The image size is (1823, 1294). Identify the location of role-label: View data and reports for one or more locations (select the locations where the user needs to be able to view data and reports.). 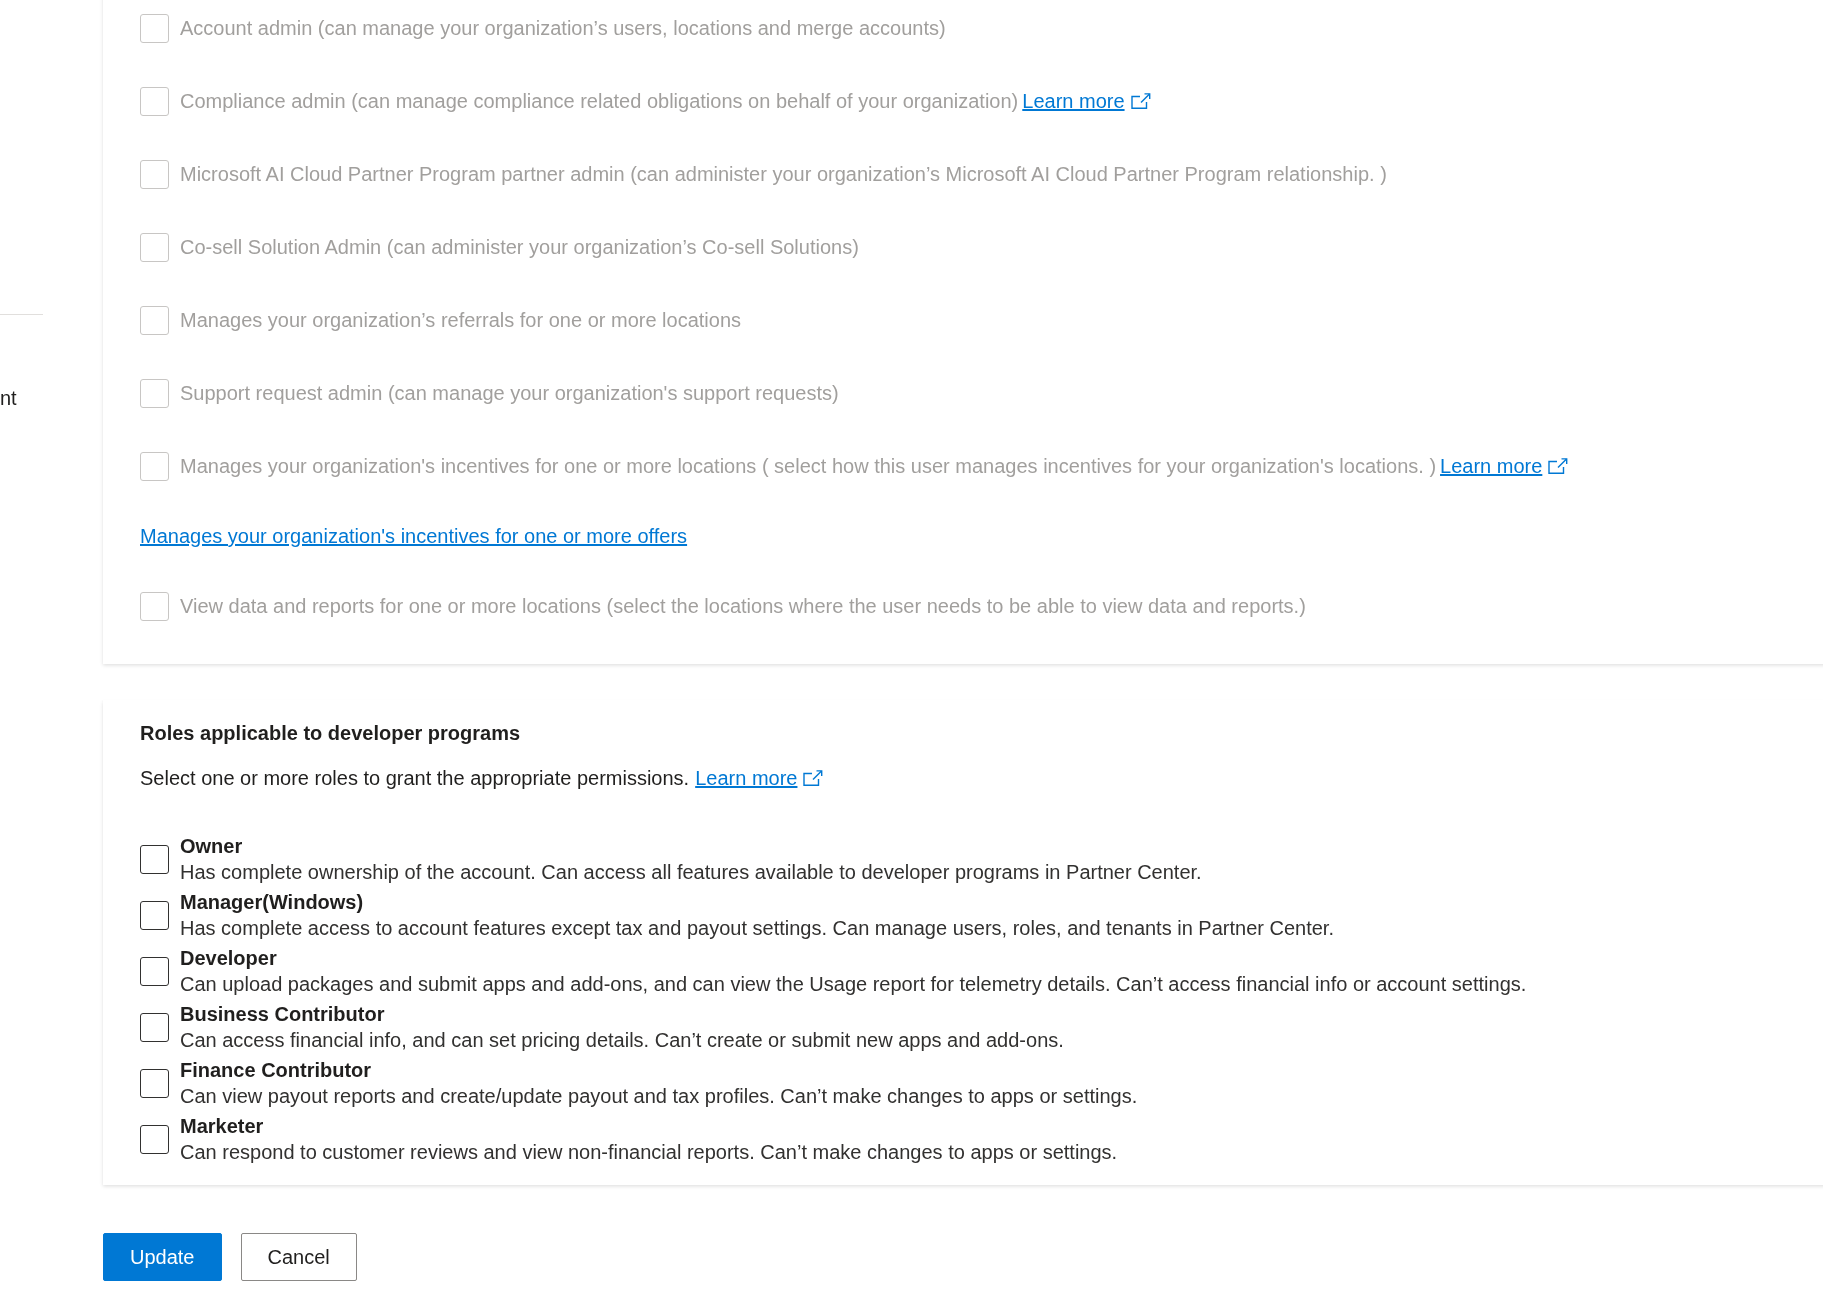
(743, 606).